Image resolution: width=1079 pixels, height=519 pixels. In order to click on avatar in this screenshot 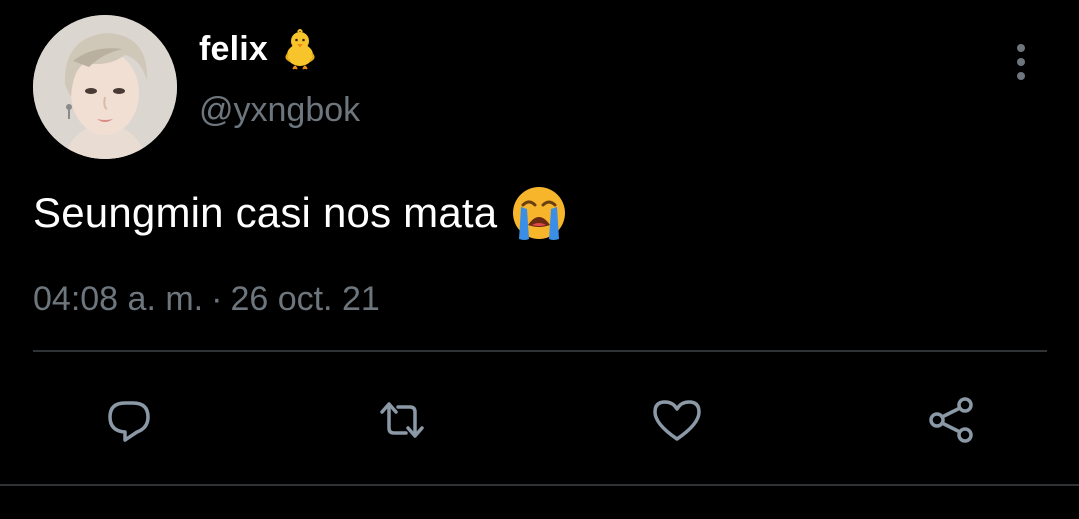, I will do `click(105, 87)`.